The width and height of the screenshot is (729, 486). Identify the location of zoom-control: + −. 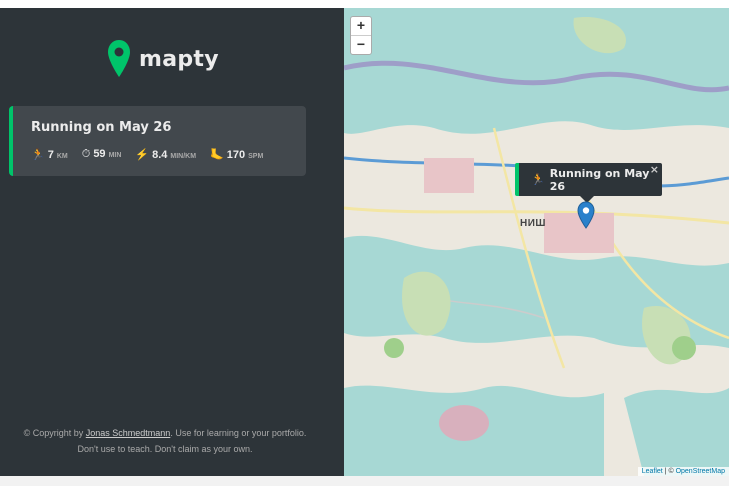
(361, 35).